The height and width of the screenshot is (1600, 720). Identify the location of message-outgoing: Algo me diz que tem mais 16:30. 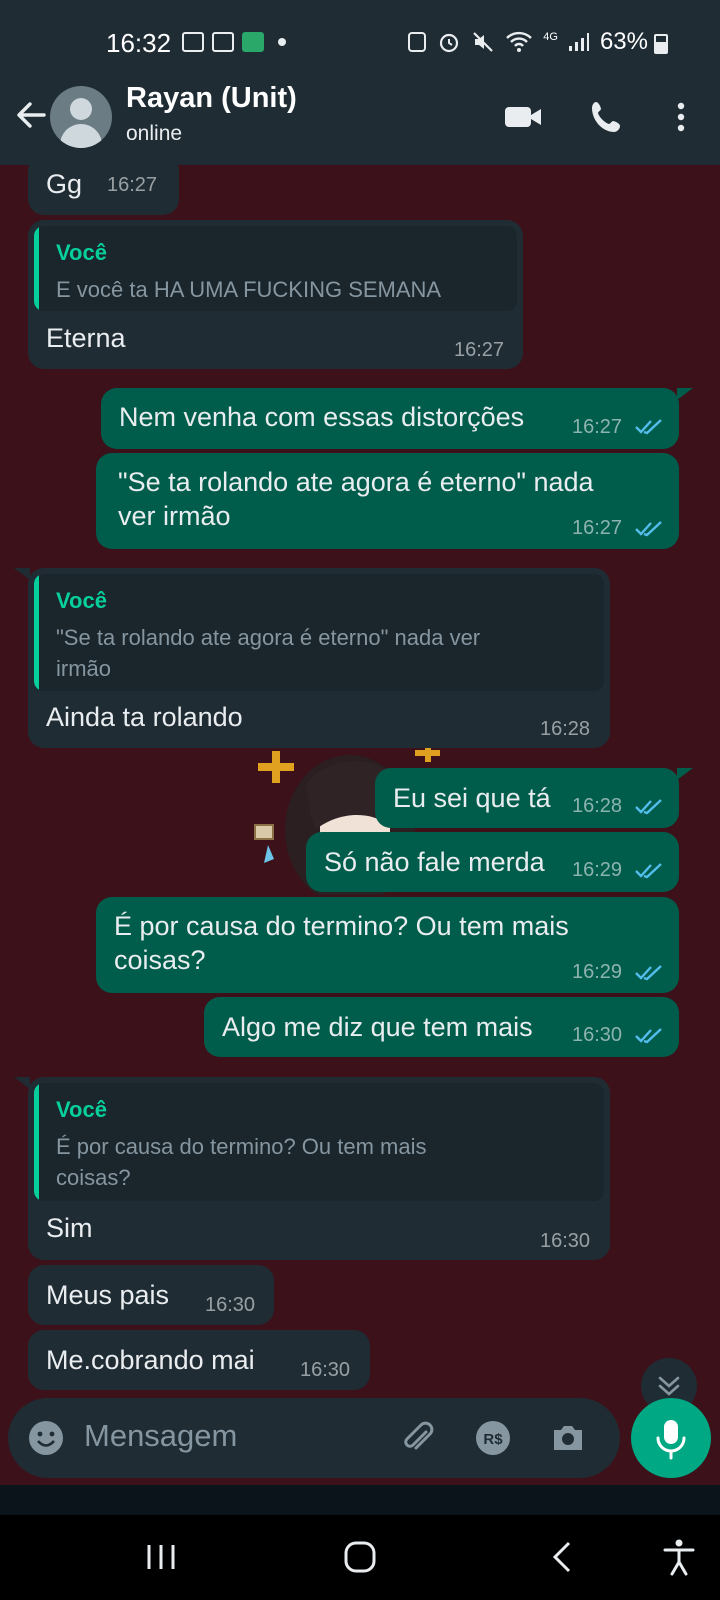
(441, 1027).